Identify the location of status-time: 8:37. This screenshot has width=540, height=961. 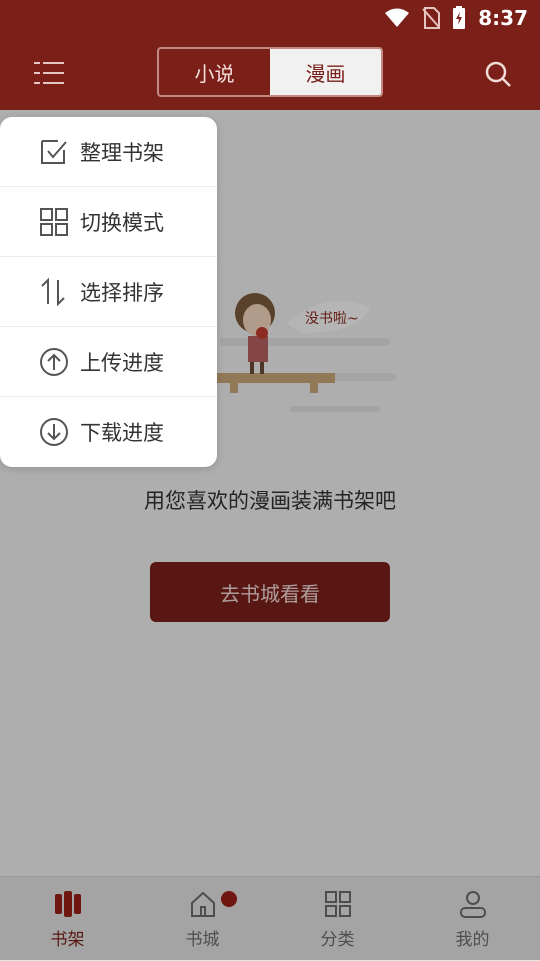
(503, 18).